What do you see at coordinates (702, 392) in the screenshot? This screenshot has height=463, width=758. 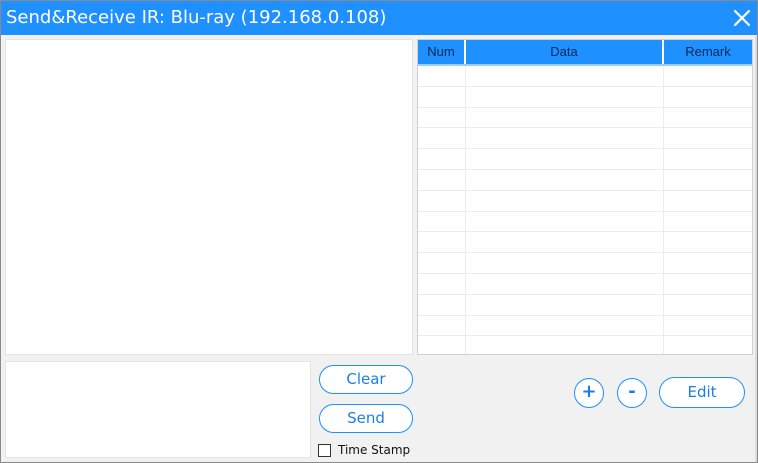 I see `edit-button: Edit` at bounding box center [702, 392].